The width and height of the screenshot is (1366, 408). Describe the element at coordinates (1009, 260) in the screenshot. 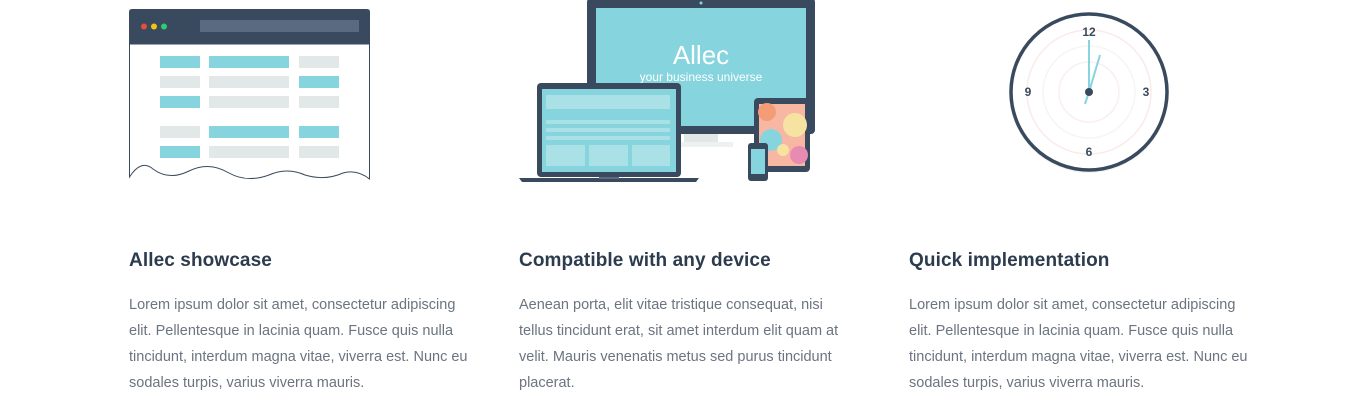

I see `feature-title: Quick implementation` at that location.